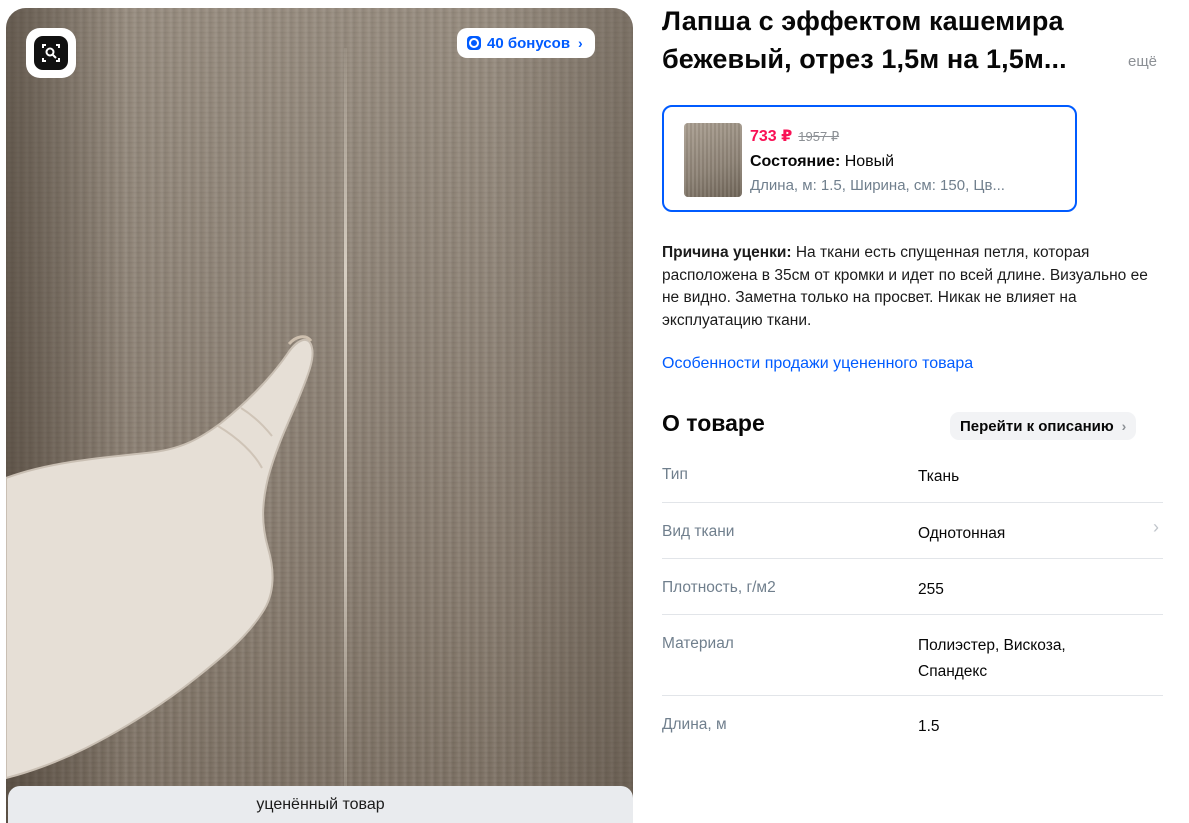  I want to click on spec-name: Вид ткани, so click(698, 531).